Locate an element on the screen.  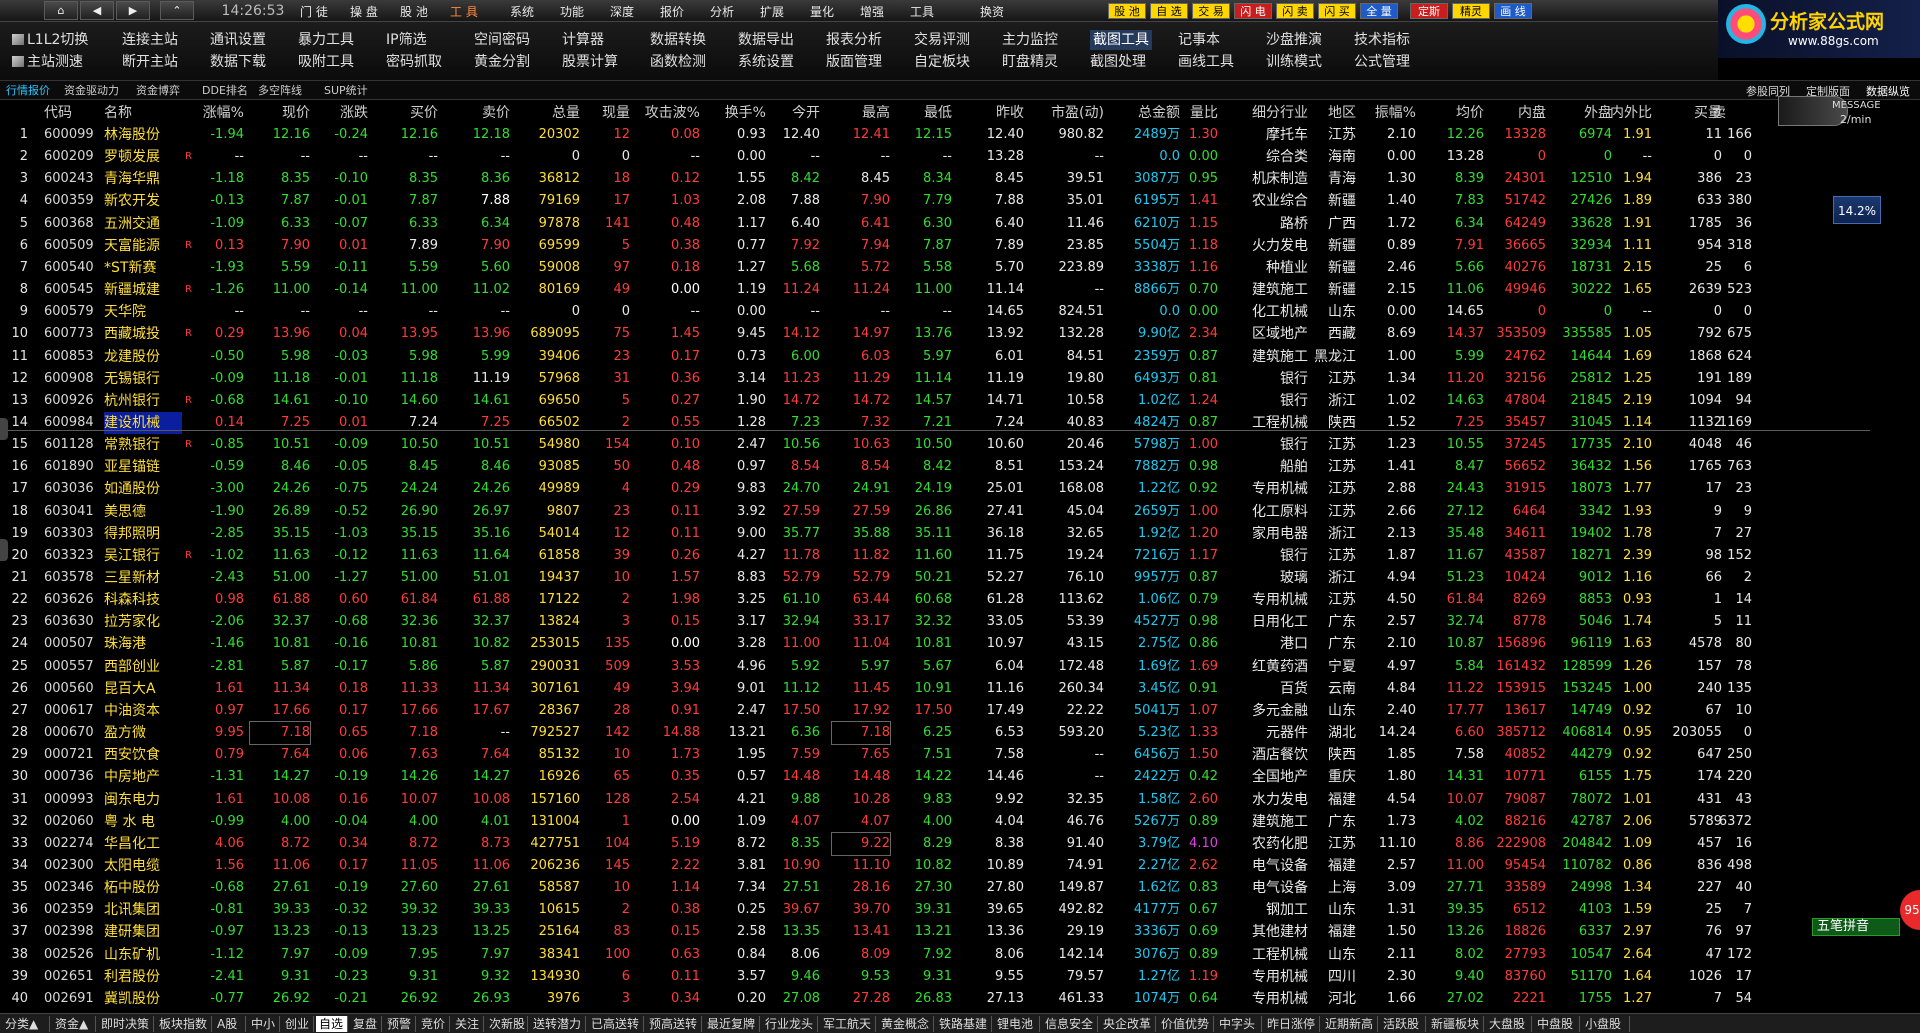
stock-code: 600908 is located at coordinates (72, 379).